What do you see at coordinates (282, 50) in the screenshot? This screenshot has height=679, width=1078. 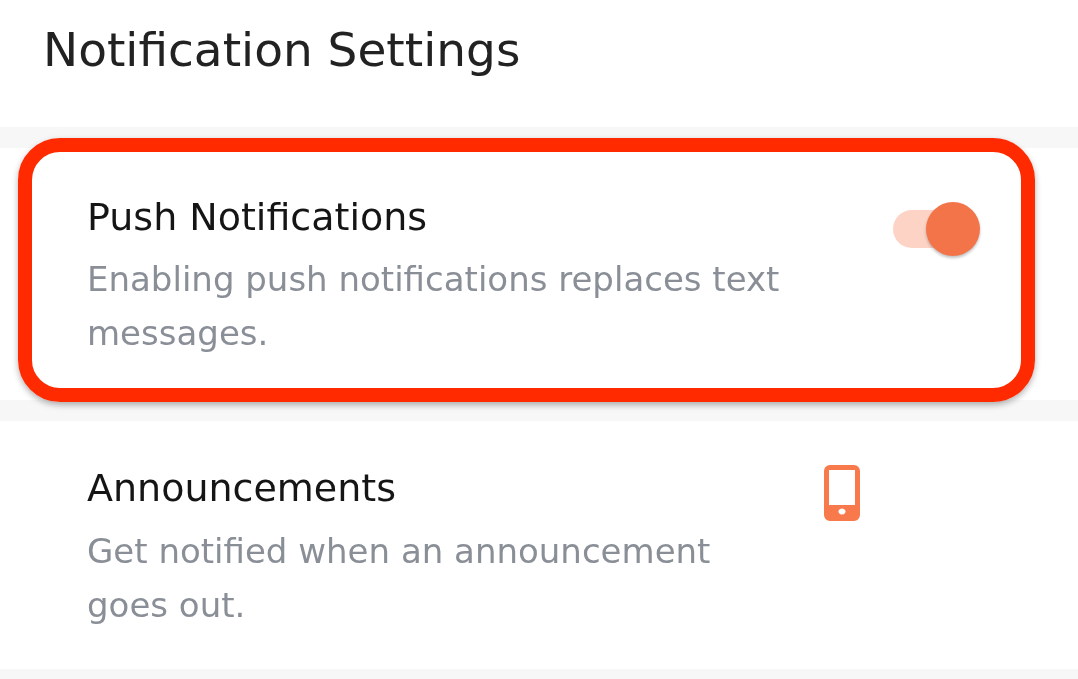 I see `page-title: Notification Settings` at bounding box center [282, 50].